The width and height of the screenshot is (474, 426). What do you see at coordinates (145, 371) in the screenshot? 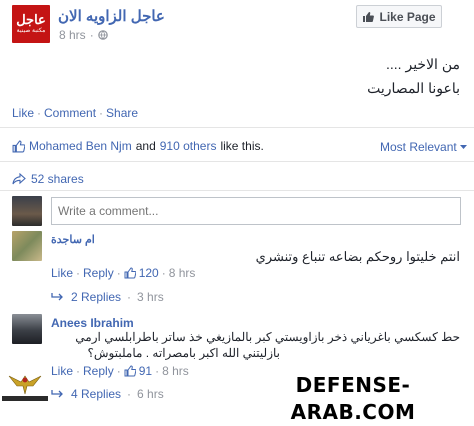
I see `comment-likes-count: 91` at bounding box center [145, 371].